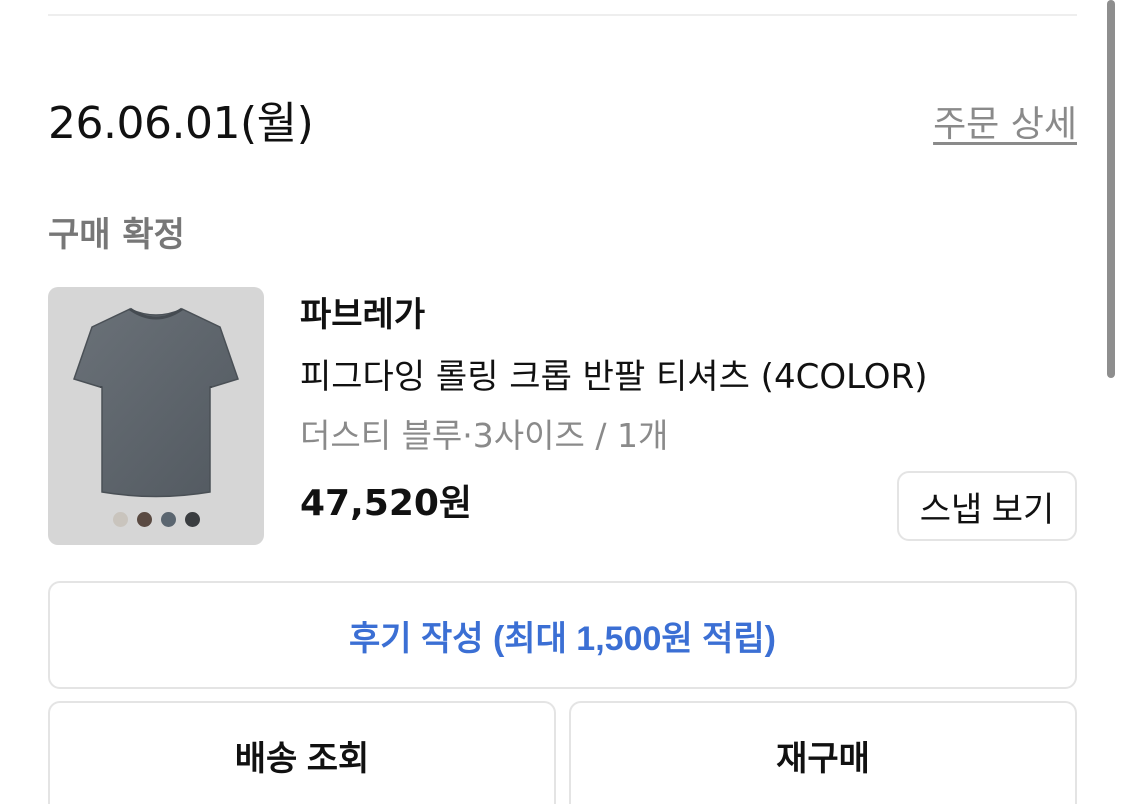 The image size is (1125, 804). Describe the element at coordinates (1111, 189) in the screenshot. I see `scrollbar` at that location.